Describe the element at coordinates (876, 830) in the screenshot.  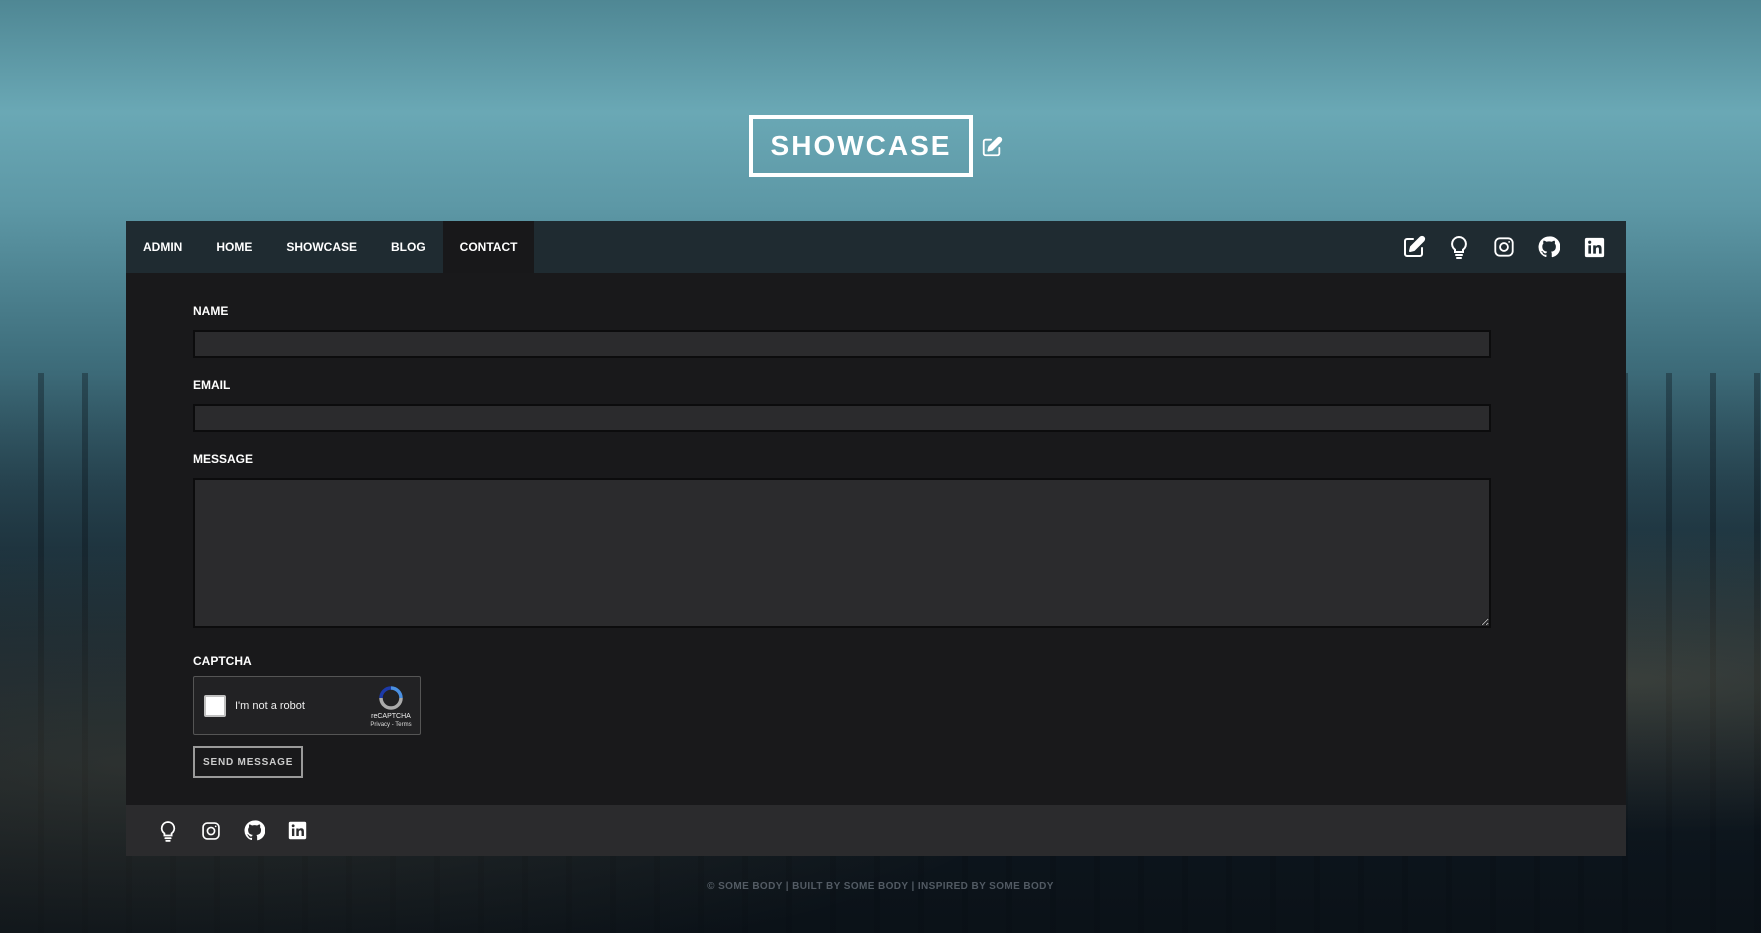
I see `footer-social-bar` at that location.